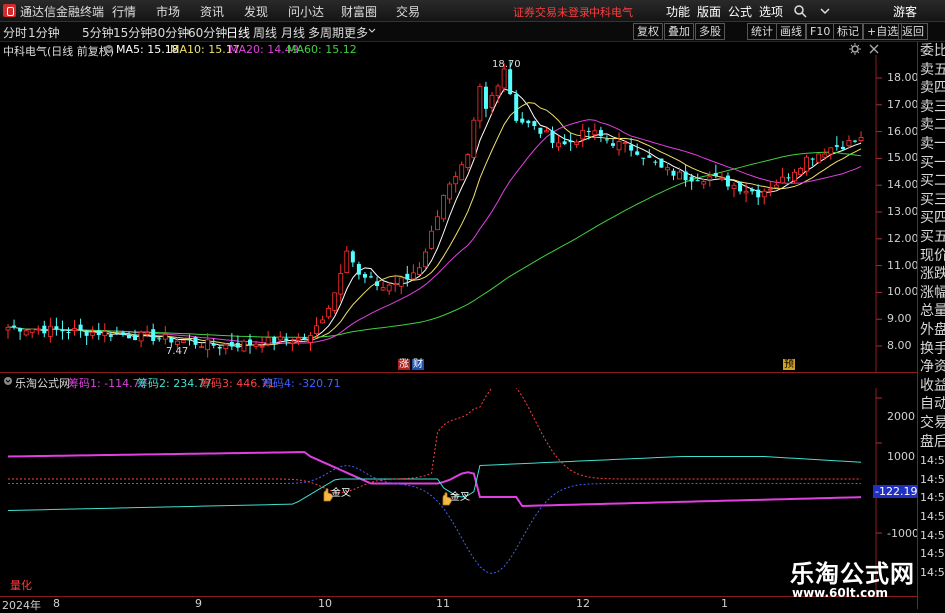 The height and width of the screenshot is (613, 945). I want to click on back-button: 返回, so click(913, 31).